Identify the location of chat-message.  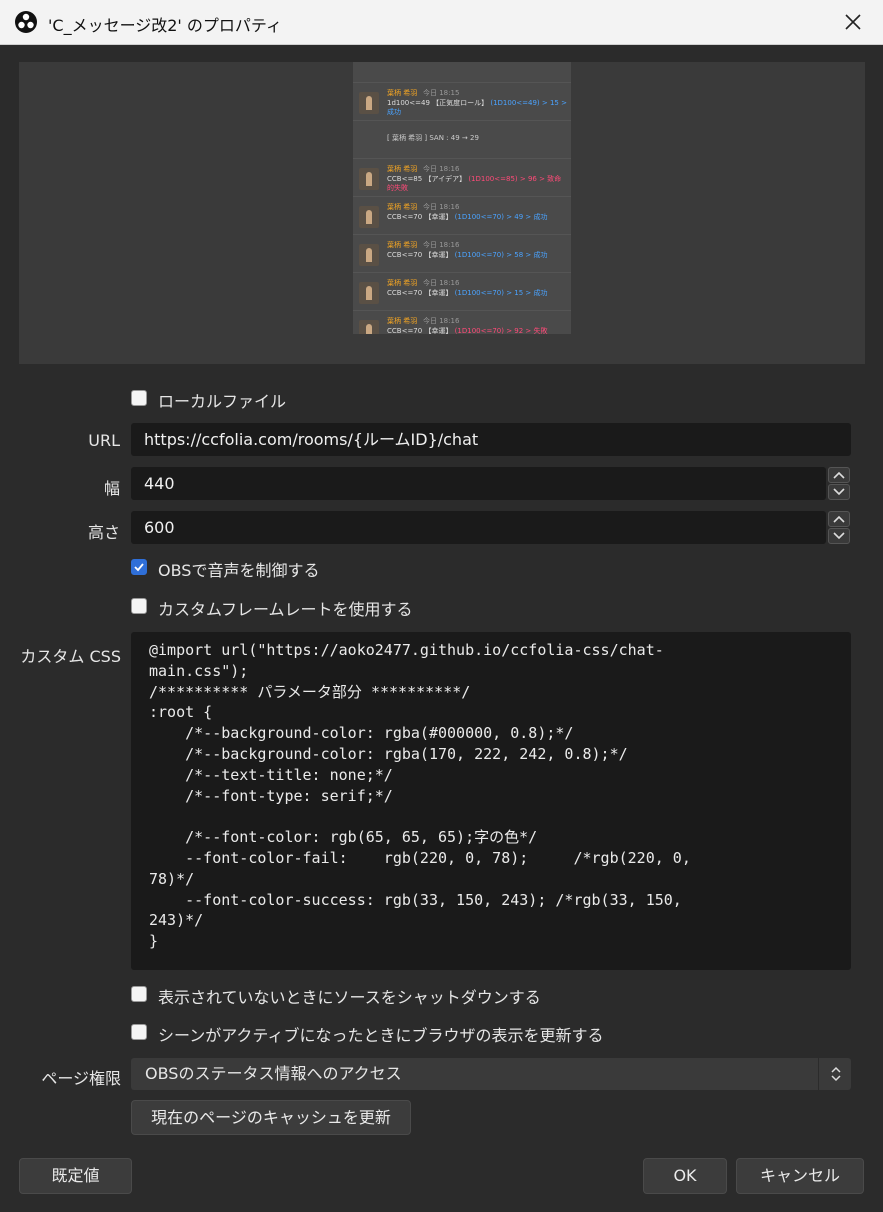
(462, 72).